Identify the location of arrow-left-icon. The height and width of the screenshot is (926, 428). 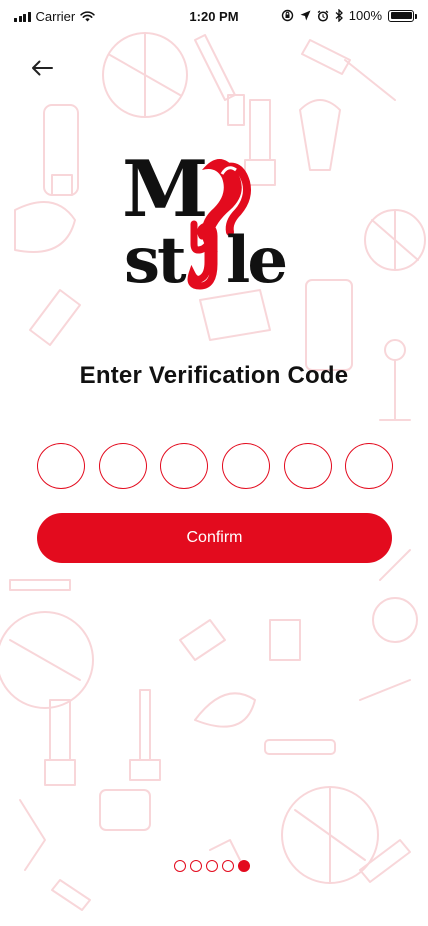
(42, 68).